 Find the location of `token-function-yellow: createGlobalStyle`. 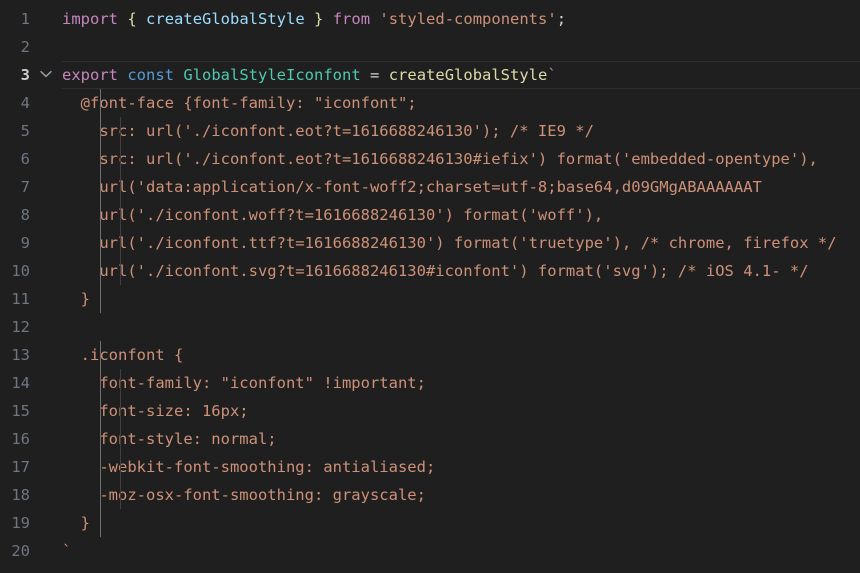

token-function-yellow: createGlobalStyle is located at coordinates (468, 75).